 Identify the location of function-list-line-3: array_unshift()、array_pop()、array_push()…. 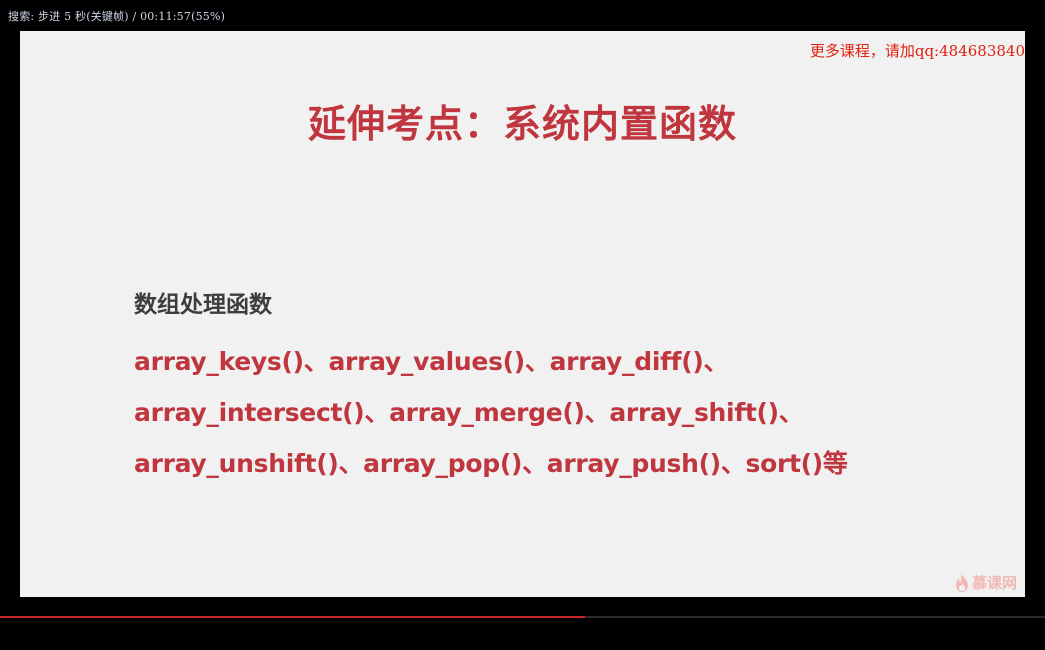
(491, 463).